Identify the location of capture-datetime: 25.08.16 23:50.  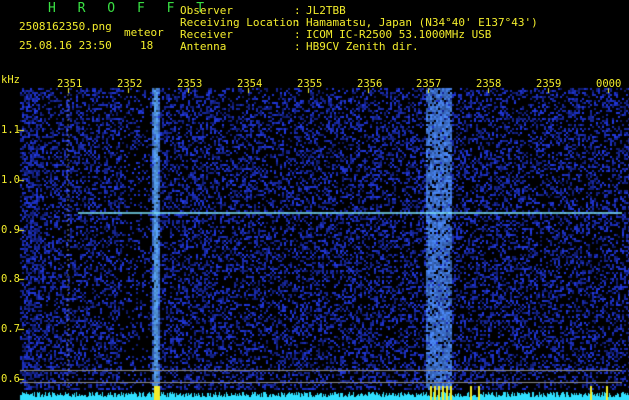
(65, 45).